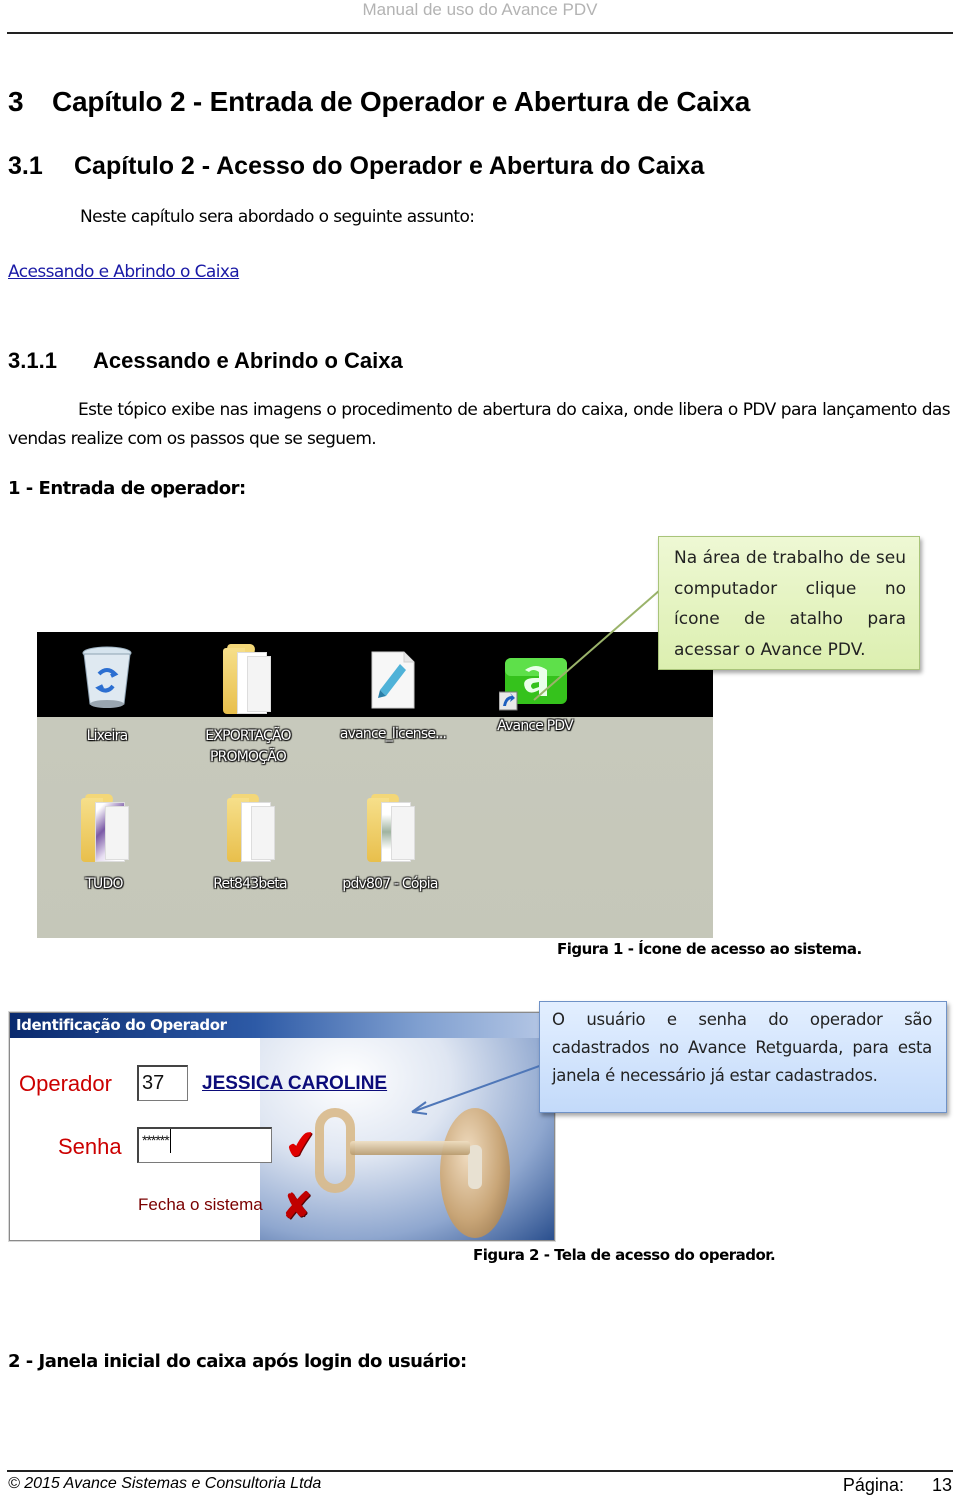 The width and height of the screenshot is (960, 1497). Describe the element at coordinates (295, 1083) in the screenshot. I see `operator-name: JESSICA CAROLINE` at that location.